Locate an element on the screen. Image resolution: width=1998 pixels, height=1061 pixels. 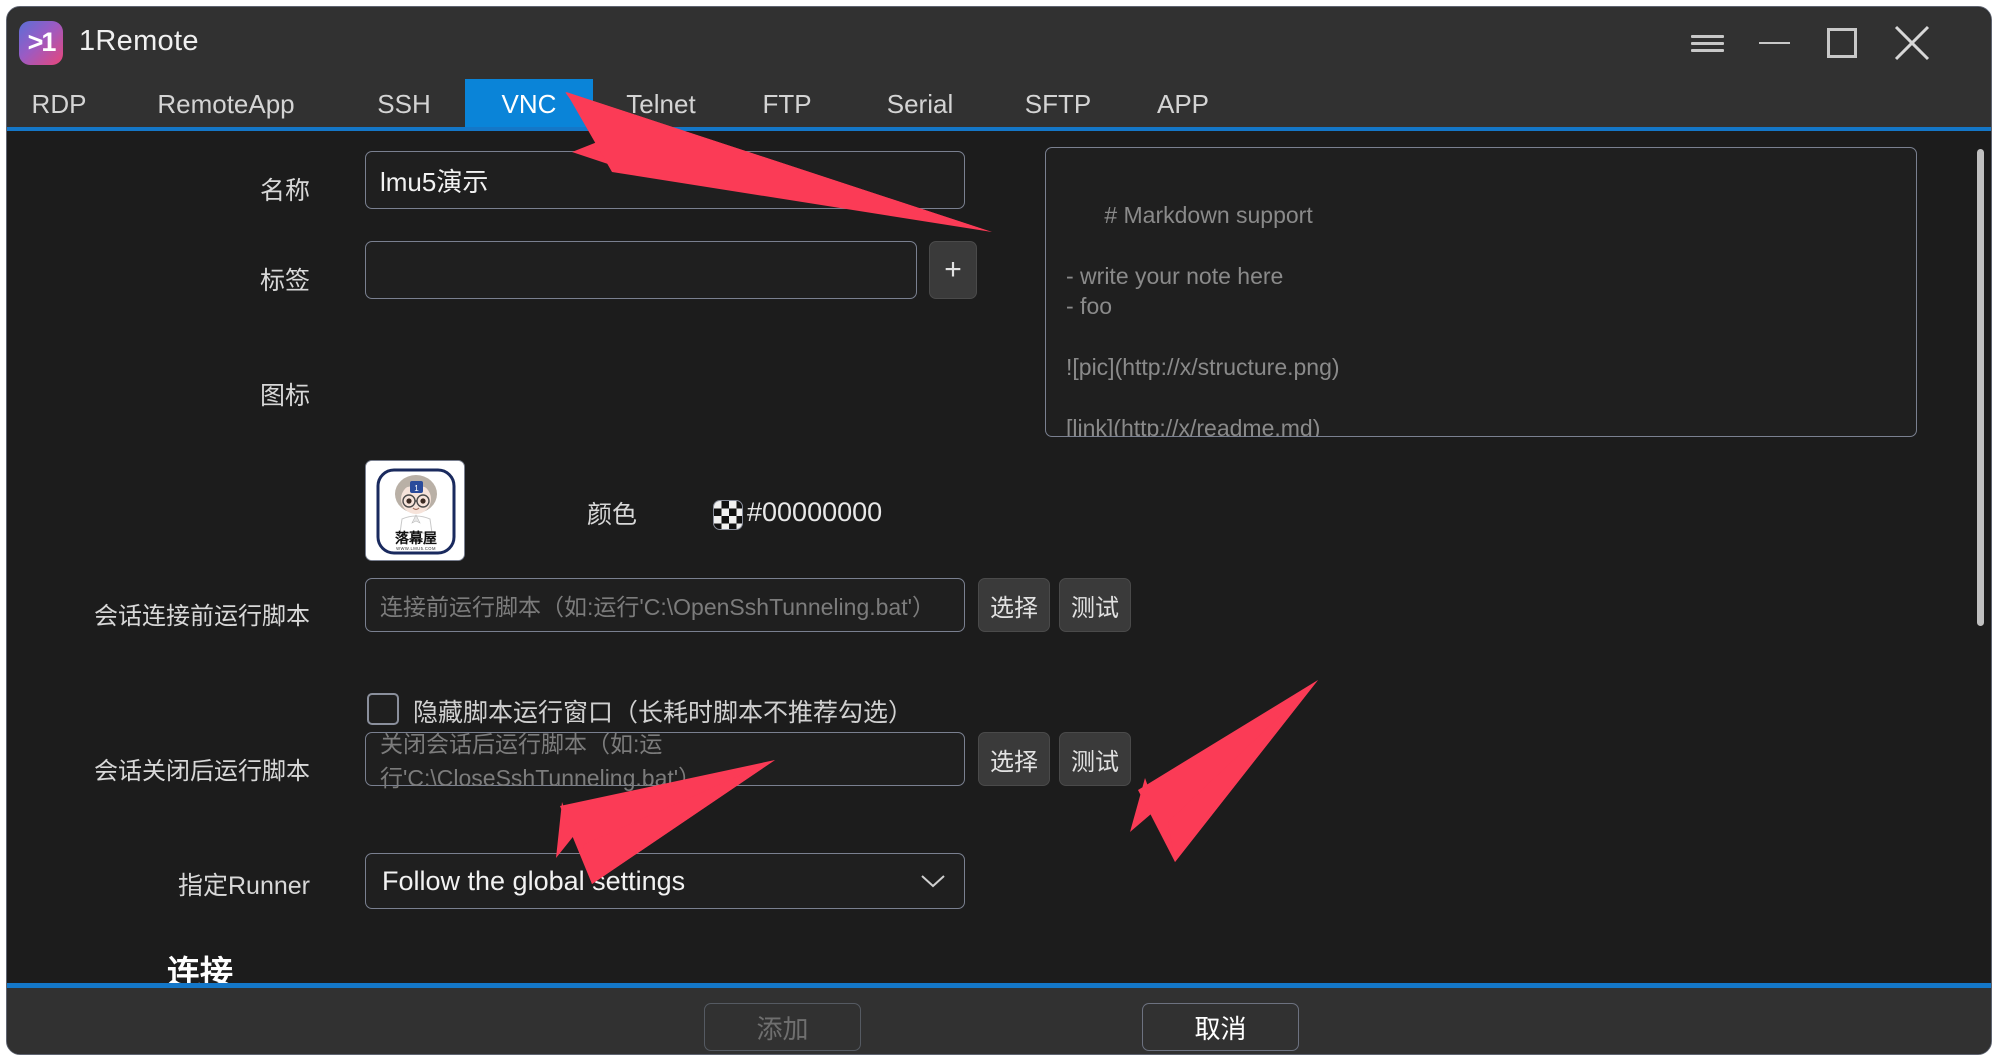
tab-app: APP is located at coordinates (1183, 104).